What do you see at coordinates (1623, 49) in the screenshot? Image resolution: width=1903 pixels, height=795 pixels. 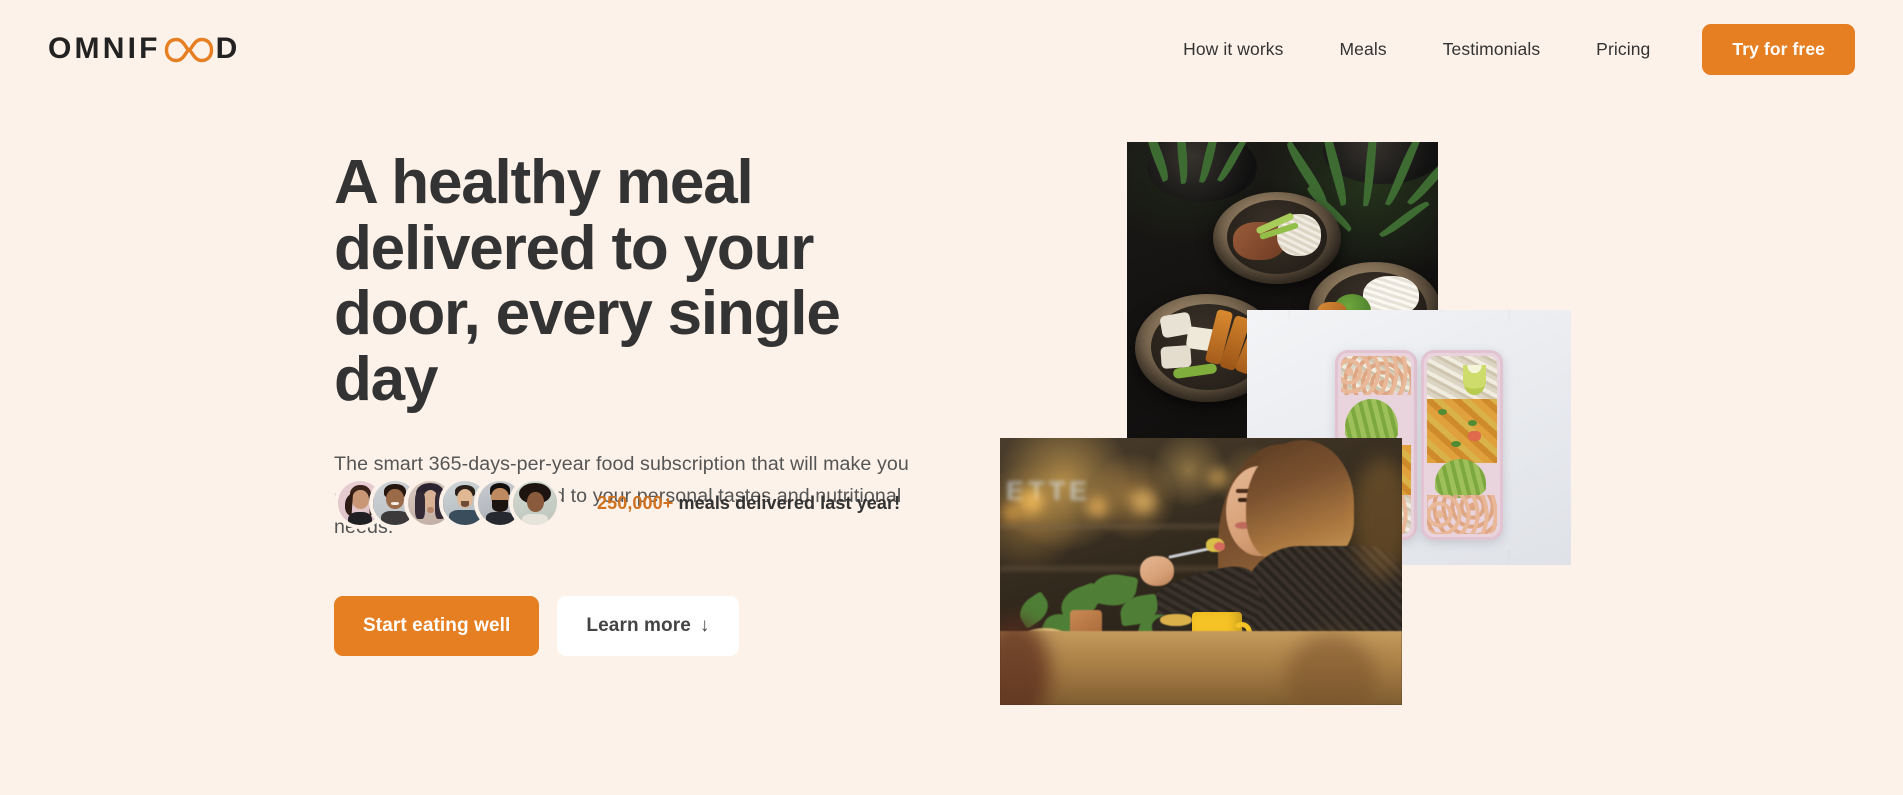 I see `nav-link-pricing: Pricing` at bounding box center [1623, 49].